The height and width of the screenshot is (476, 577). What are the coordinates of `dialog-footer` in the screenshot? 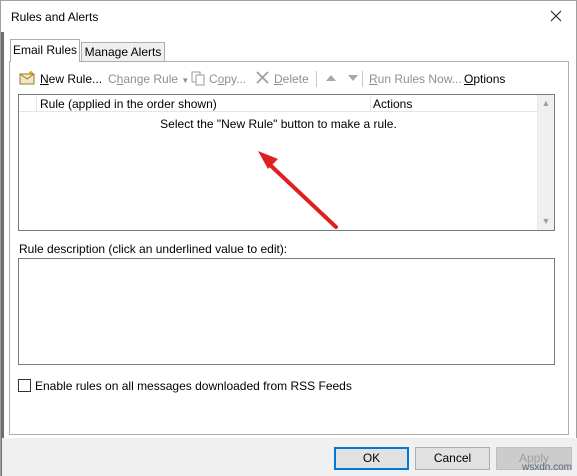 It's located at (289, 457).